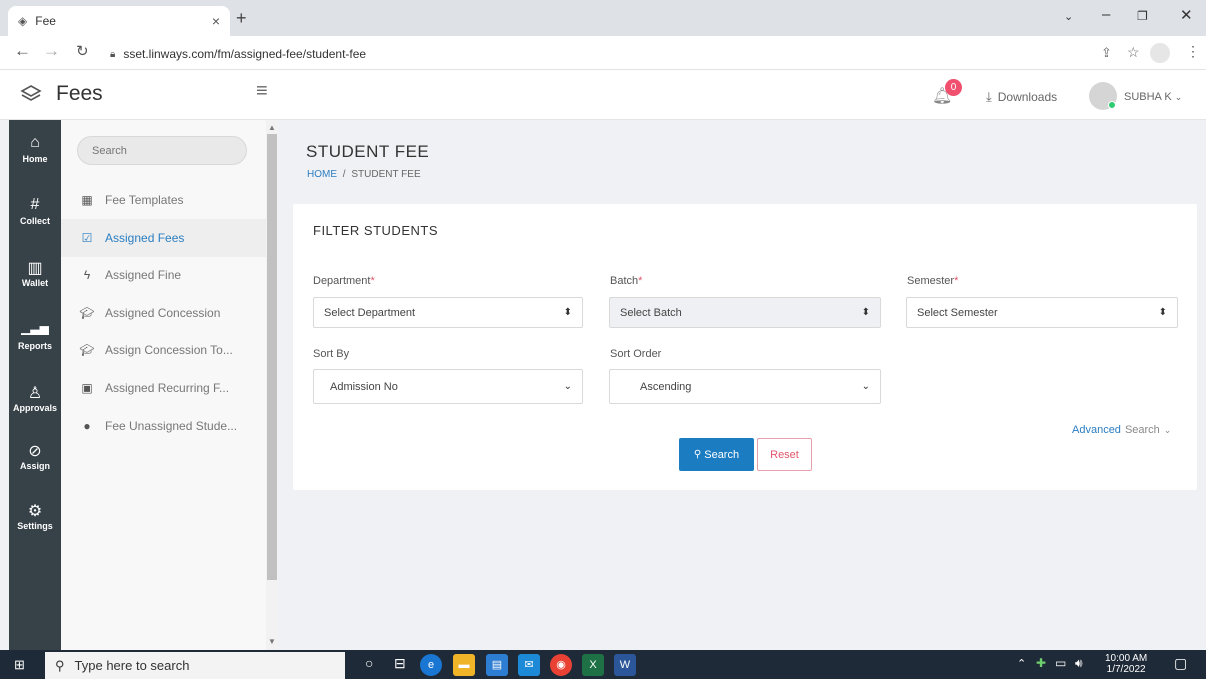  I want to click on reload-icon: ↻, so click(82, 51).